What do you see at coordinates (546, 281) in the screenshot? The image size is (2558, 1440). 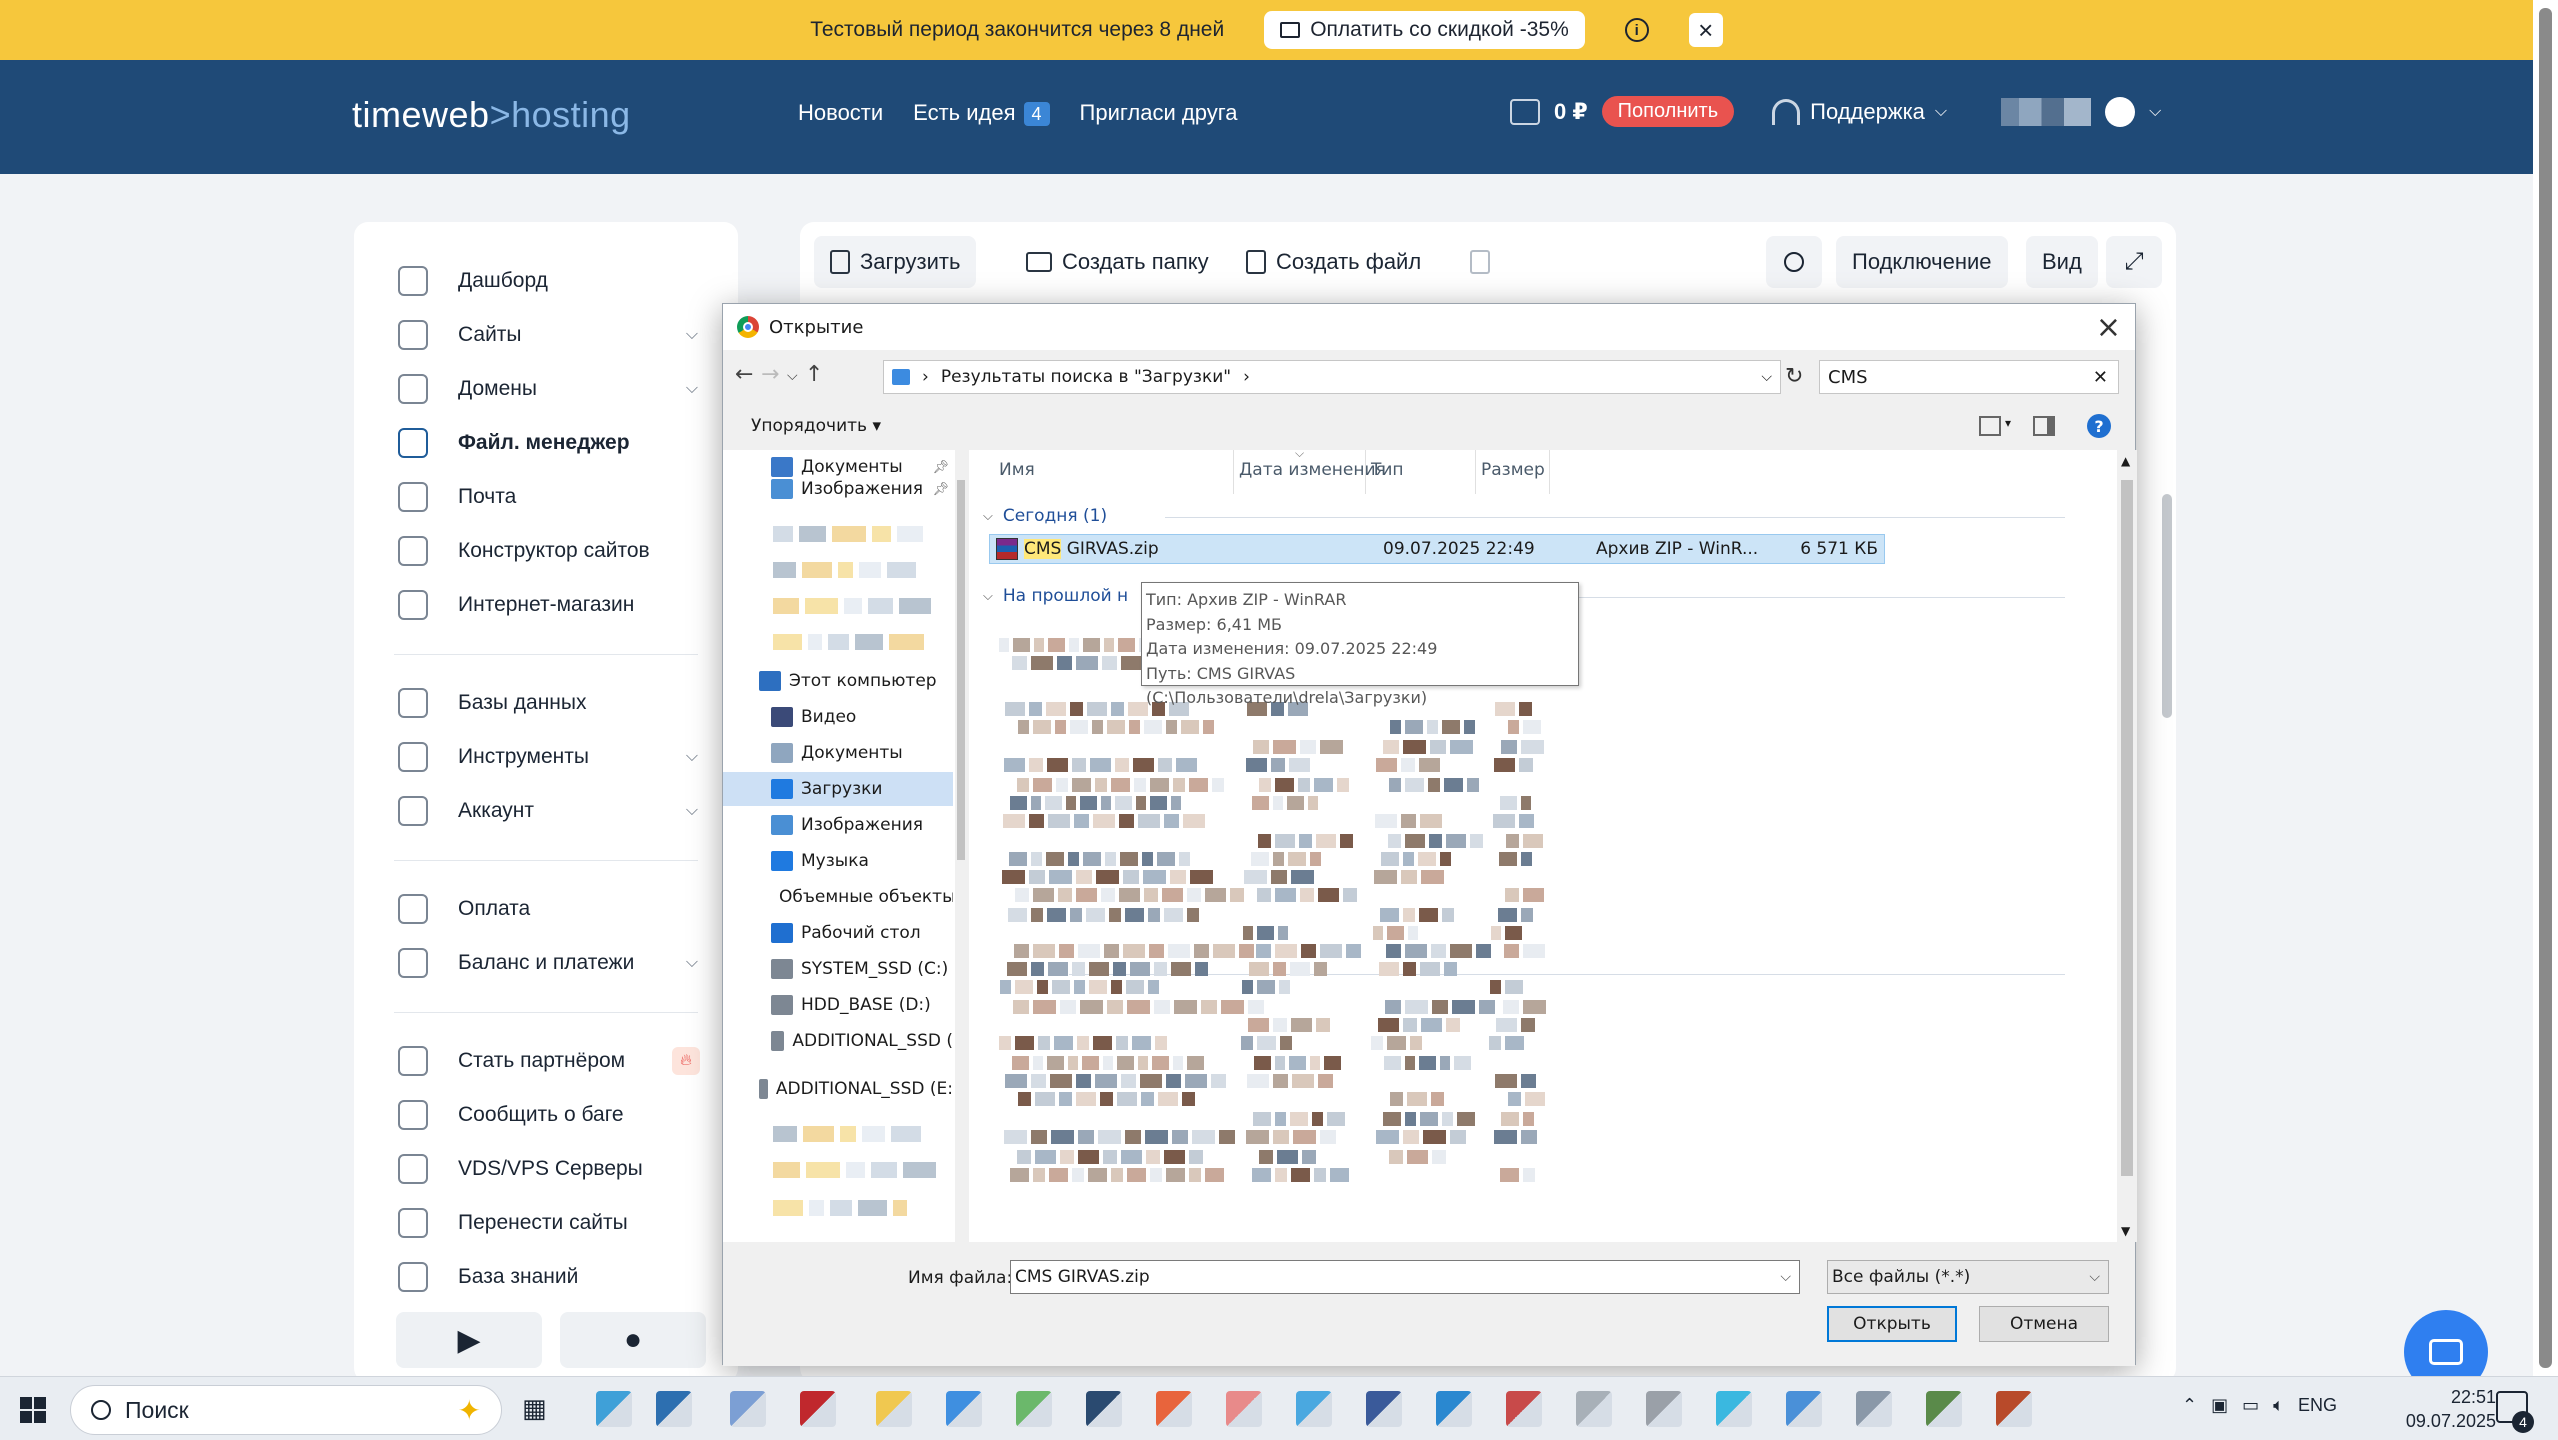 I see `sidebar-item-0: Дашборд` at bounding box center [546, 281].